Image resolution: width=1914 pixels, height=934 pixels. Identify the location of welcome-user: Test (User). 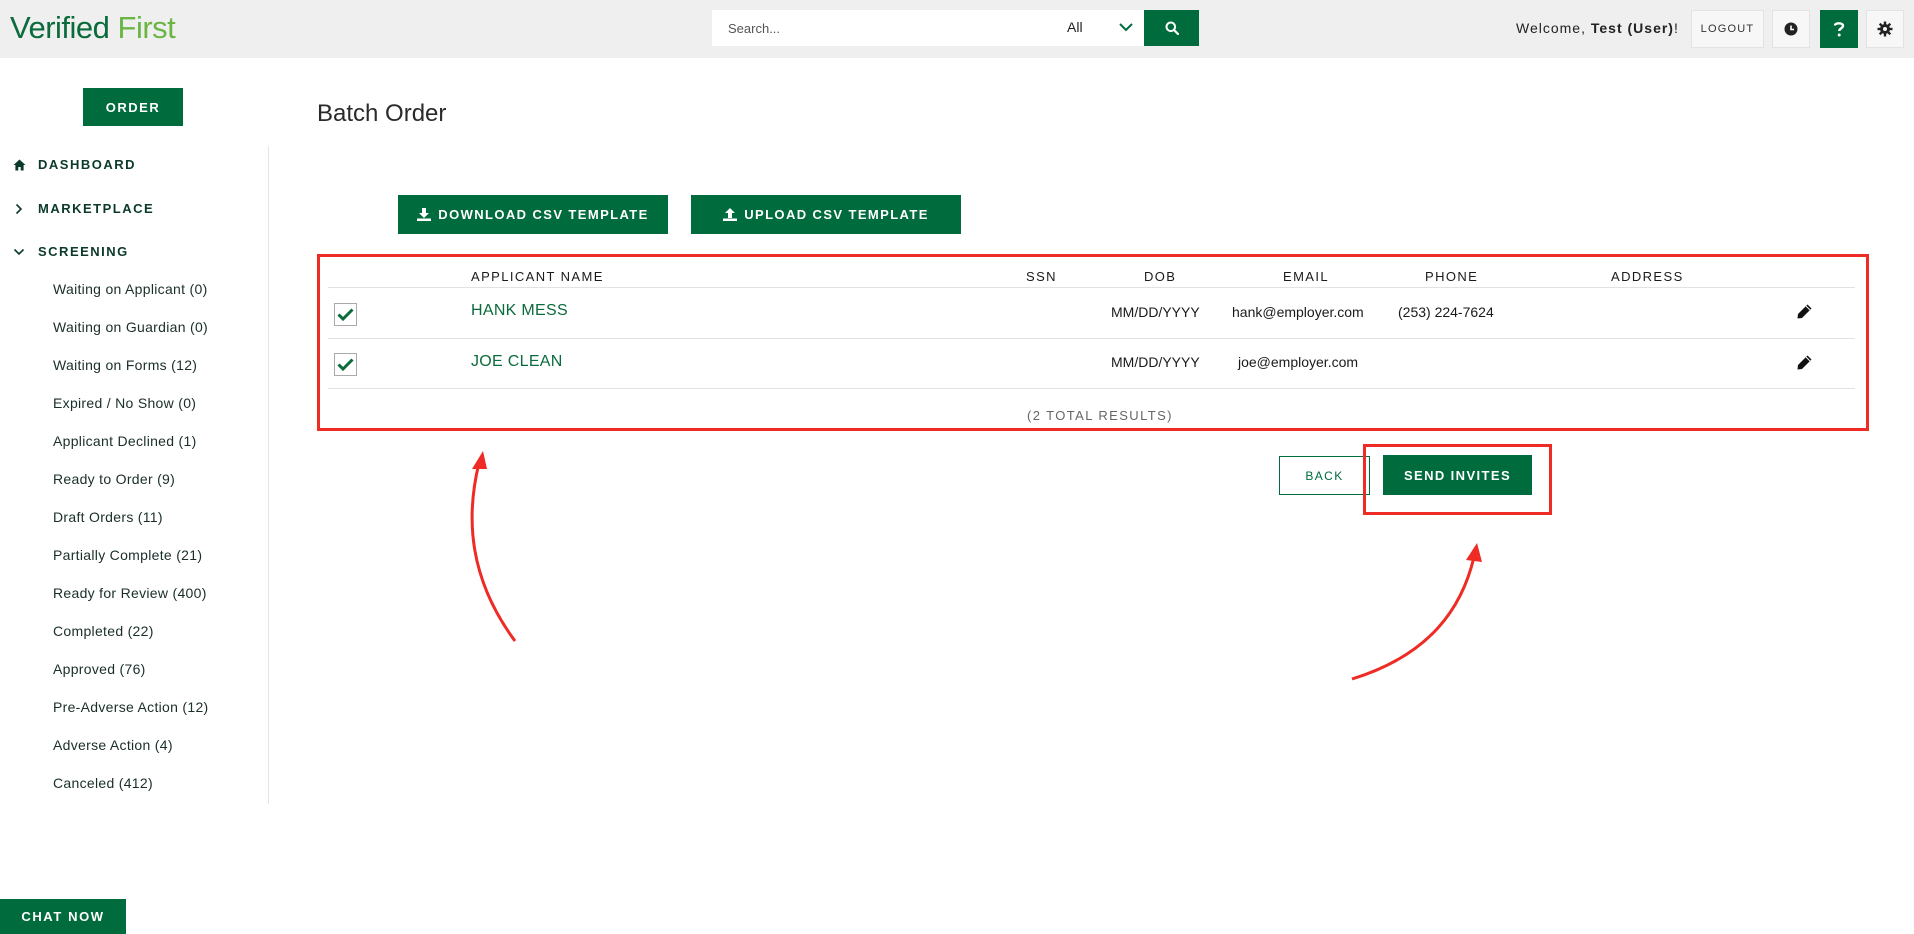
(1632, 28).